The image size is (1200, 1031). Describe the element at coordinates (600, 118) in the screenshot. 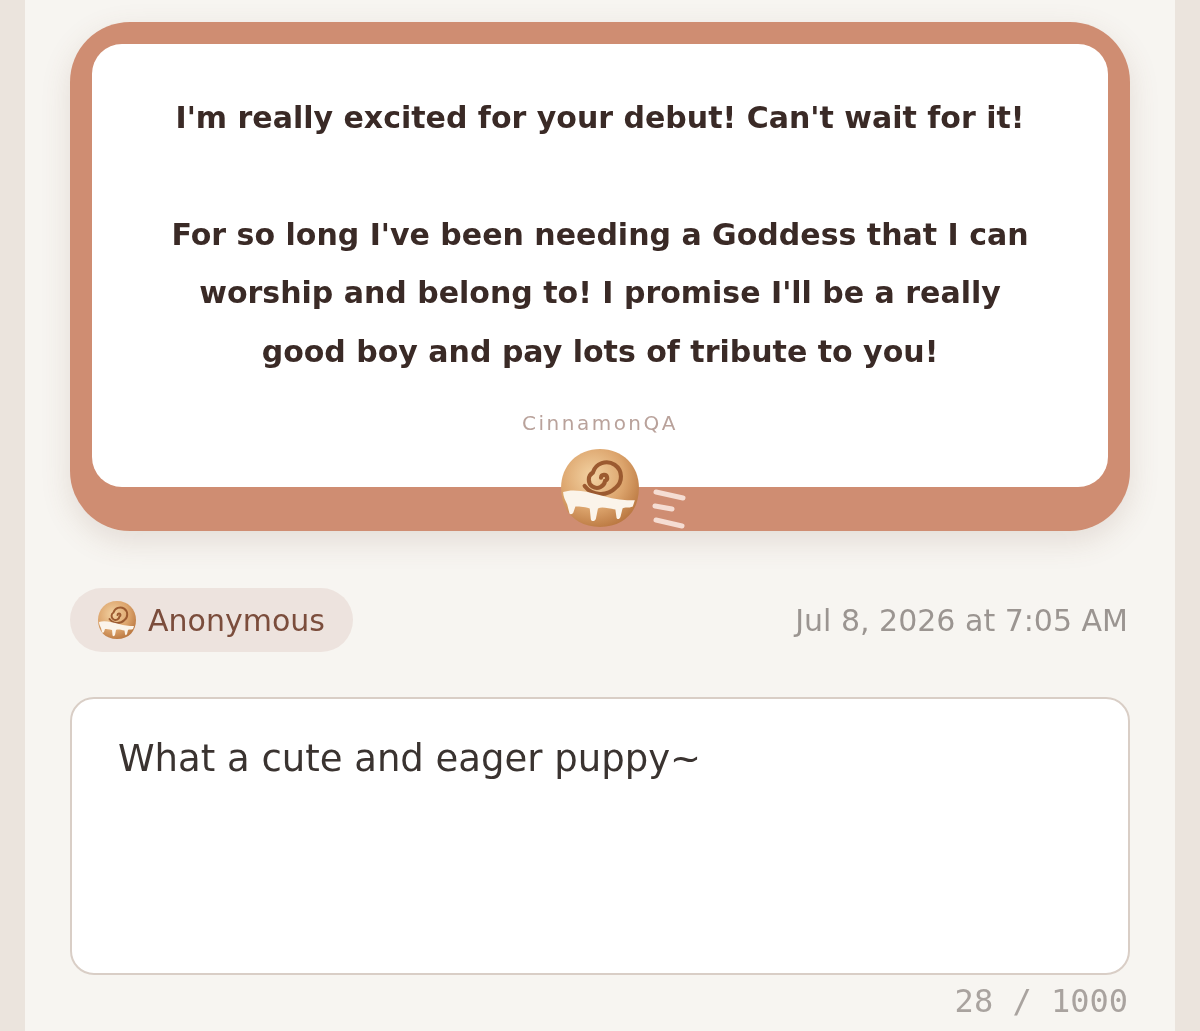

I see `question-text: I'm really excited for your debut! Can't wait for it!` at that location.